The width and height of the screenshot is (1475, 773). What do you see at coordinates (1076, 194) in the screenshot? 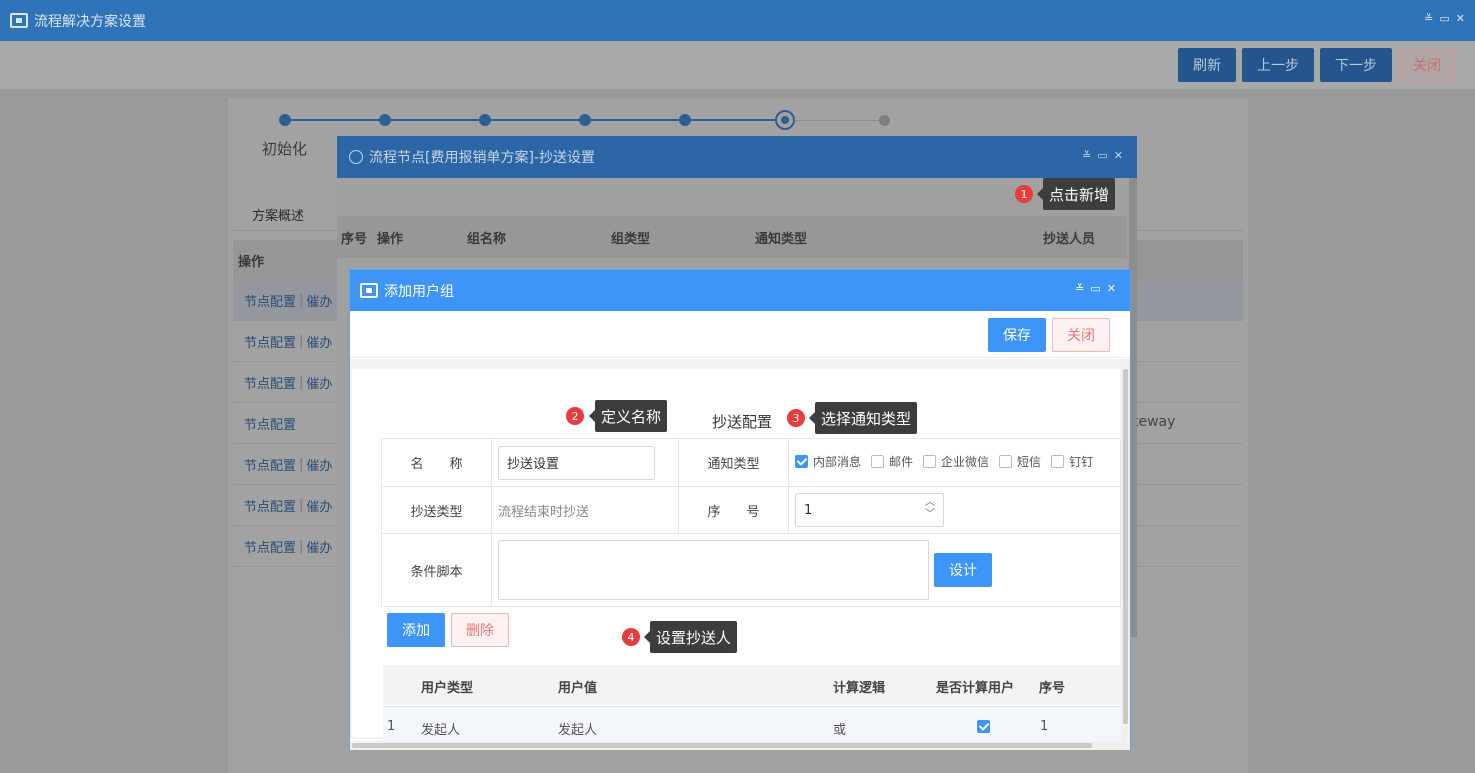
I see `callout-tip: 点击新增` at bounding box center [1076, 194].